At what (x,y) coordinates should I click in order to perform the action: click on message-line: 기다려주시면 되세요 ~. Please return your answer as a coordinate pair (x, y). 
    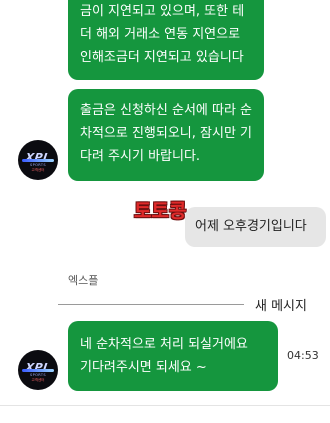
    Looking at the image, I should click on (143, 367).